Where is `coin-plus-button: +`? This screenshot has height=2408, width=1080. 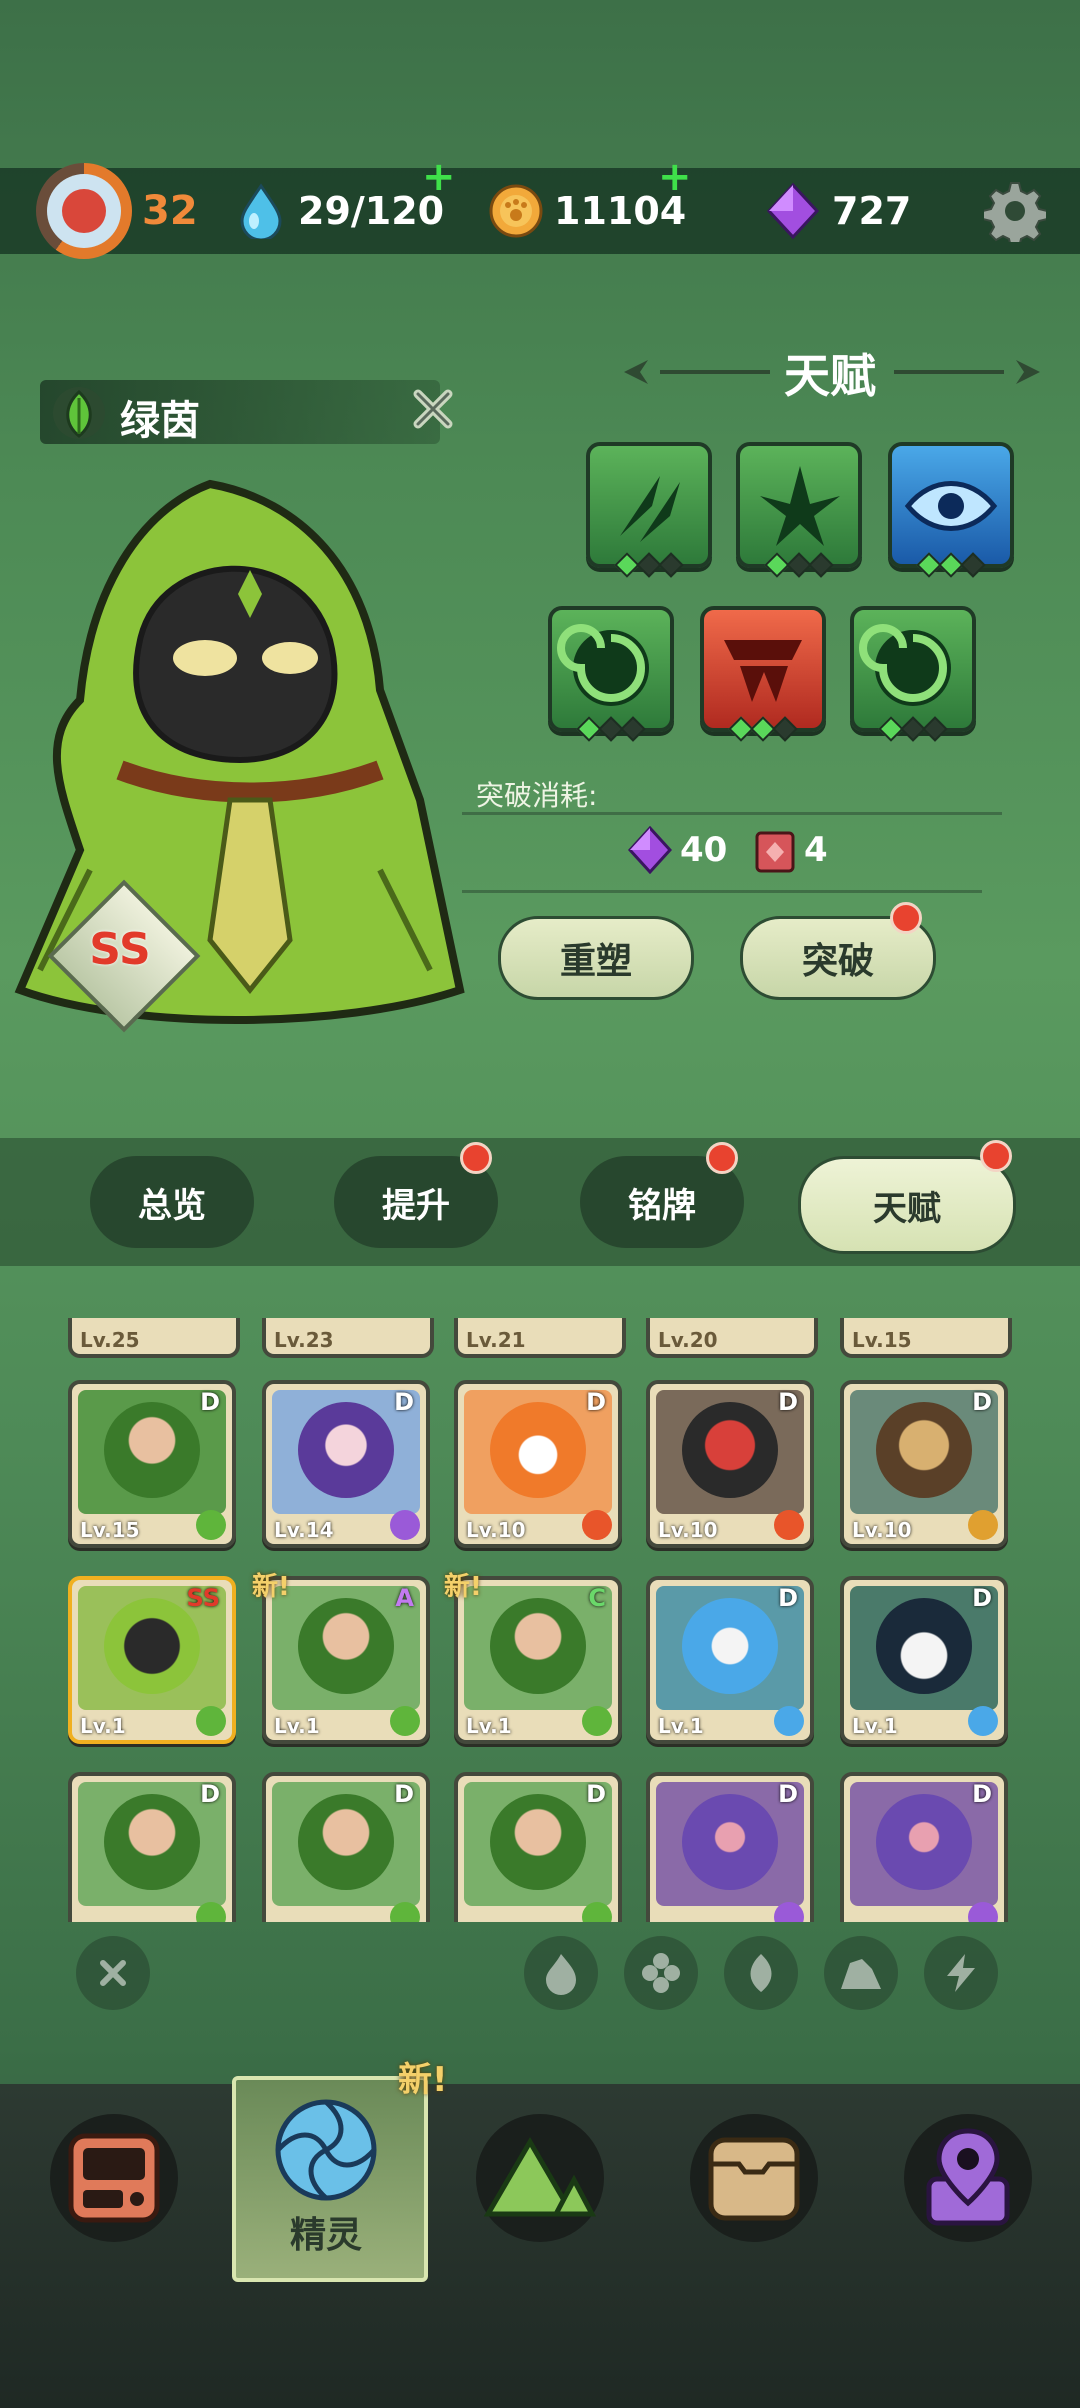 coin-plus-button: + is located at coordinates (675, 177).